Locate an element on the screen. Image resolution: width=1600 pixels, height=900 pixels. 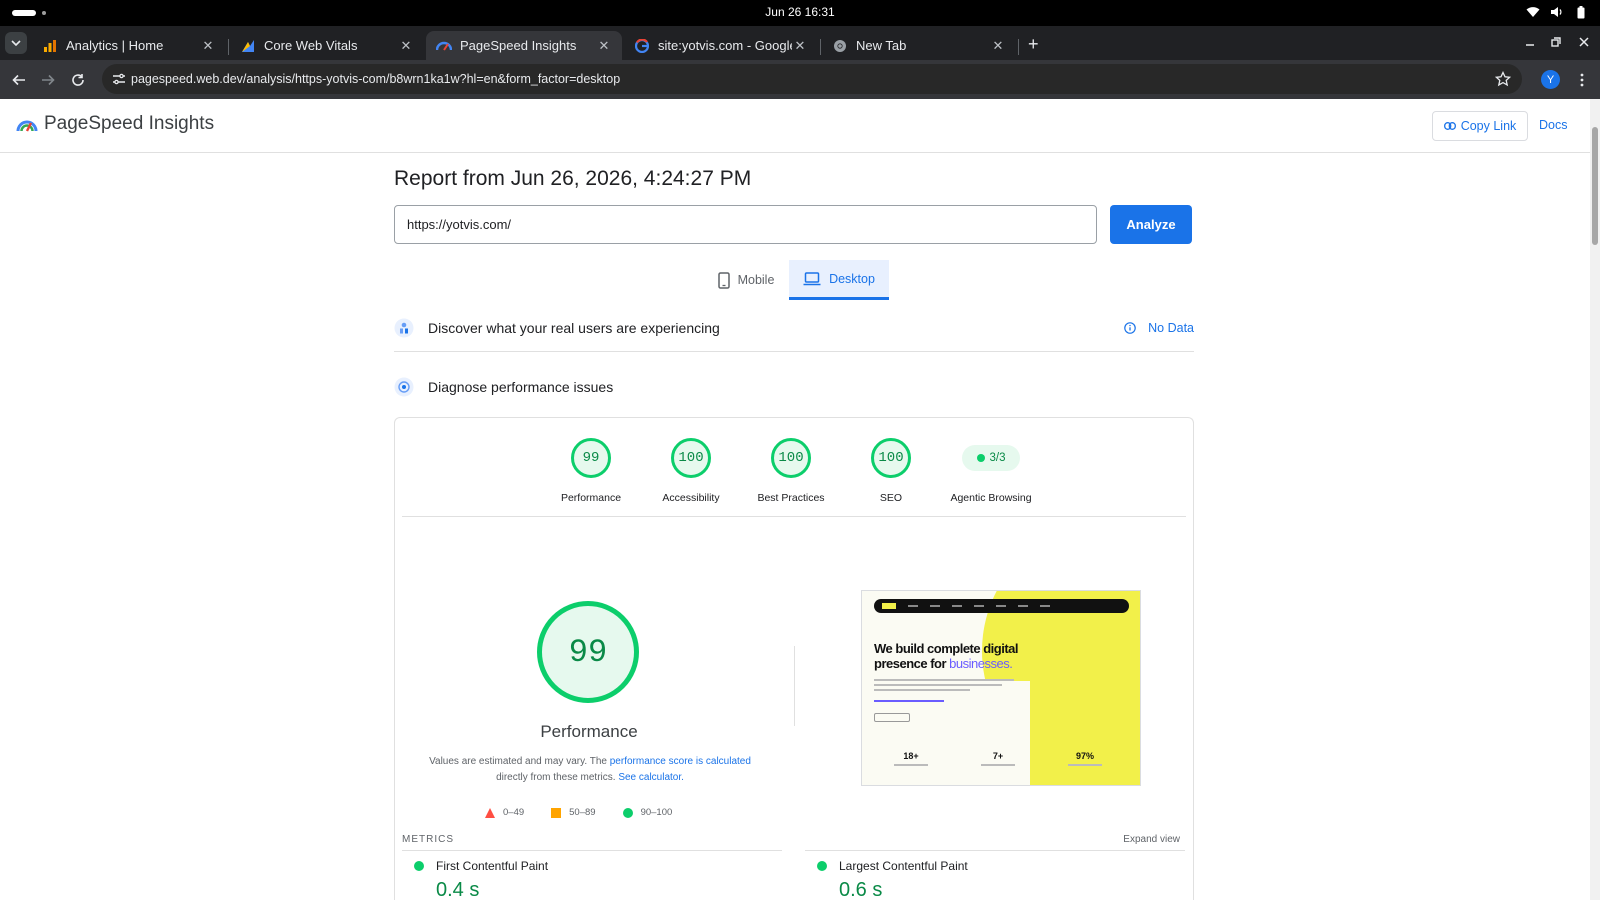
tab-mobile-label: Mobile is located at coordinates (756, 280).